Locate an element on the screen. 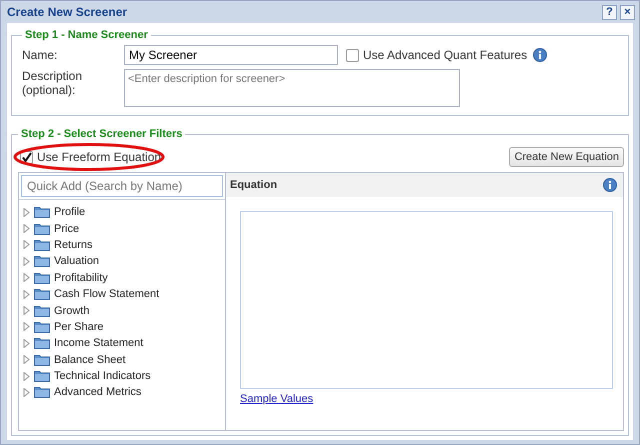 The height and width of the screenshot is (445, 640). tree-item-label: Balance Sheet is located at coordinates (90, 360).